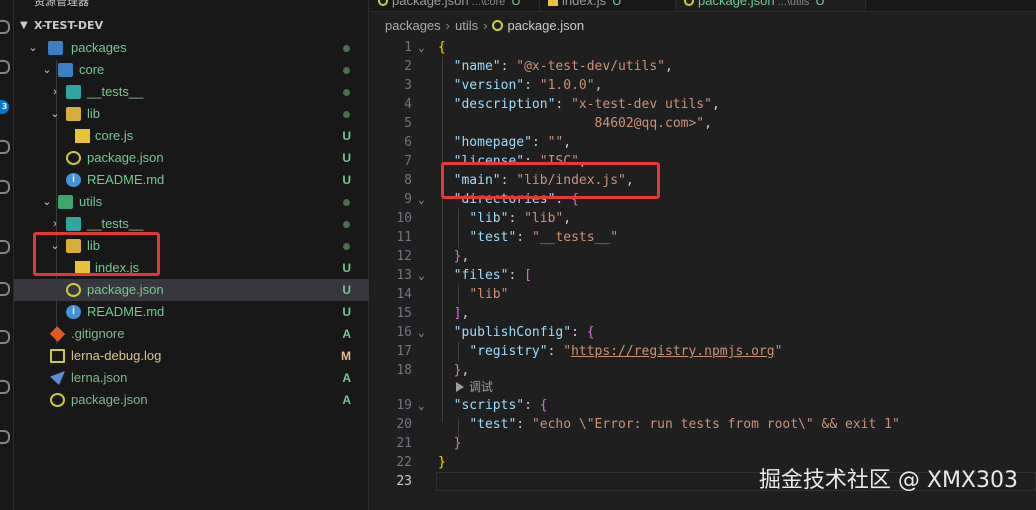 The image size is (1036, 510). What do you see at coordinates (408, 47) in the screenshot?
I see `line-number: 1` at bounding box center [408, 47].